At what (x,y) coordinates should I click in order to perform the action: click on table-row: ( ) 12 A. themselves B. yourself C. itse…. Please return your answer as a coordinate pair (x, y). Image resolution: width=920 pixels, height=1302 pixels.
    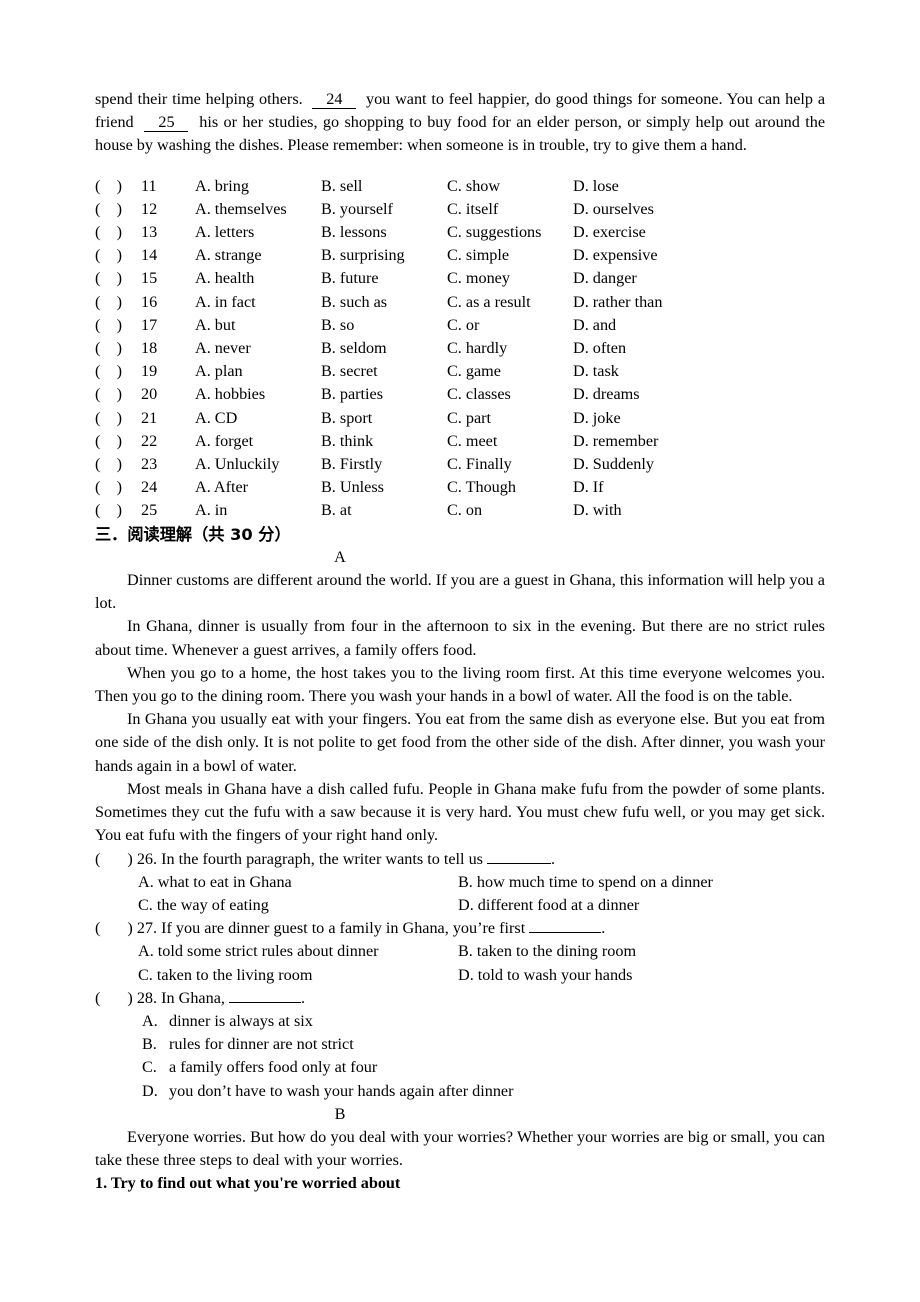
    Looking at the image, I should click on (399, 209).